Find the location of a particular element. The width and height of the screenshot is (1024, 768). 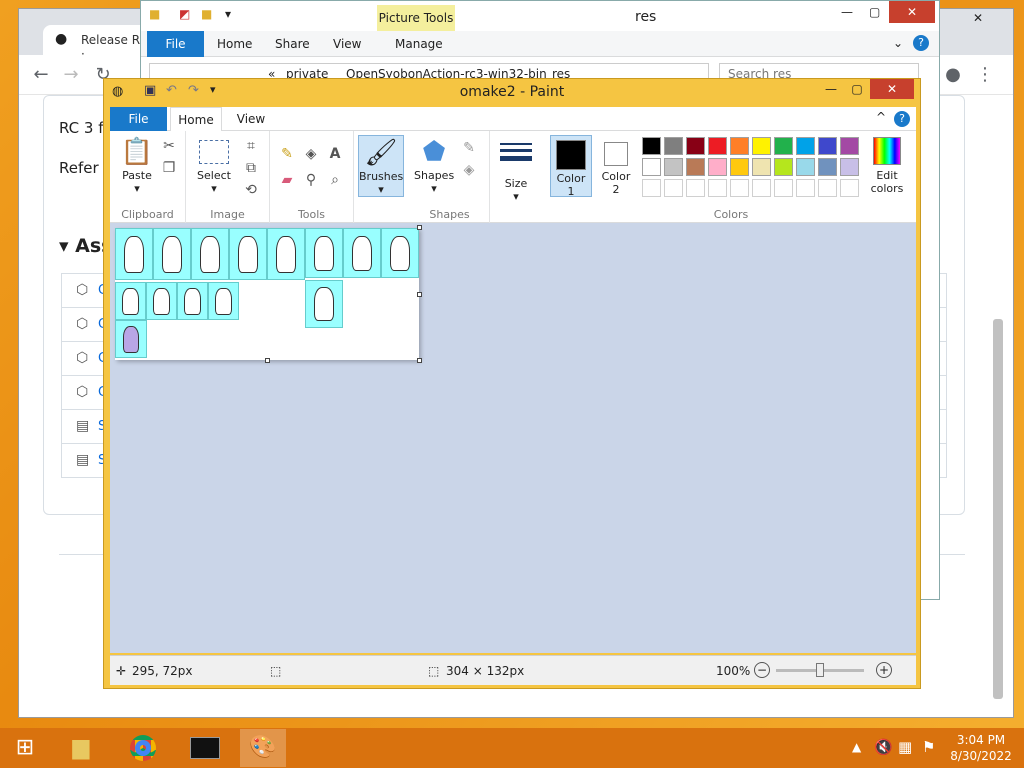

paste-button: 📋 Paste ▾ is located at coordinates (137, 165).